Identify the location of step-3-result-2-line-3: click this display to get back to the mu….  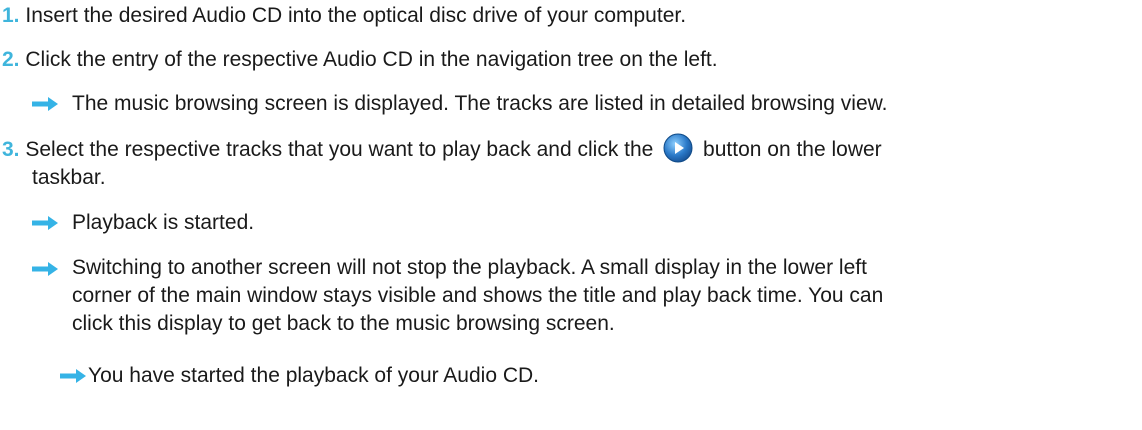
(343, 323).